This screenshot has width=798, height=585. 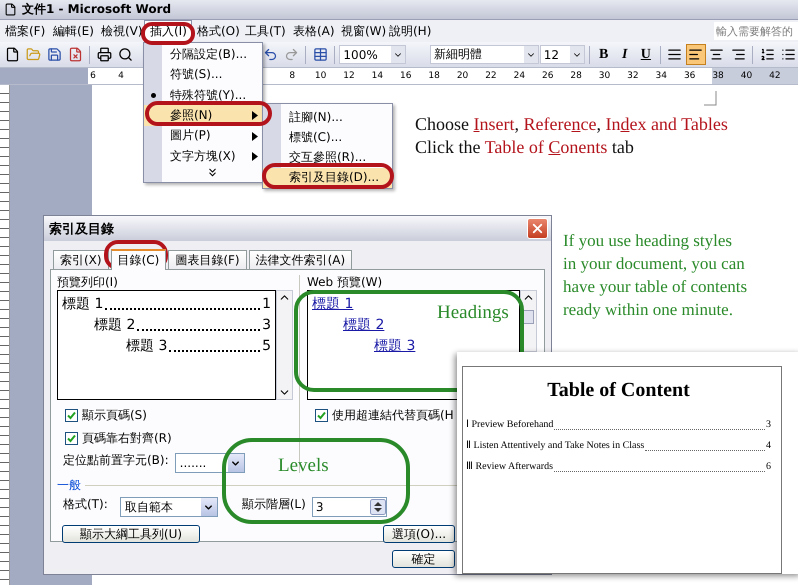 What do you see at coordinates (344, 282) in the screenshot?
I see `field-label: Web 預覽(W)` at bounding box center [344, 282].